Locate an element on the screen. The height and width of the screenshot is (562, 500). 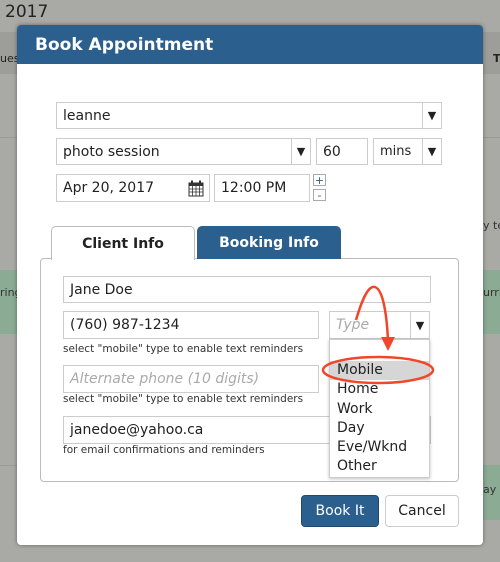
highlight-ellipse is located at coordinates (378, 370).